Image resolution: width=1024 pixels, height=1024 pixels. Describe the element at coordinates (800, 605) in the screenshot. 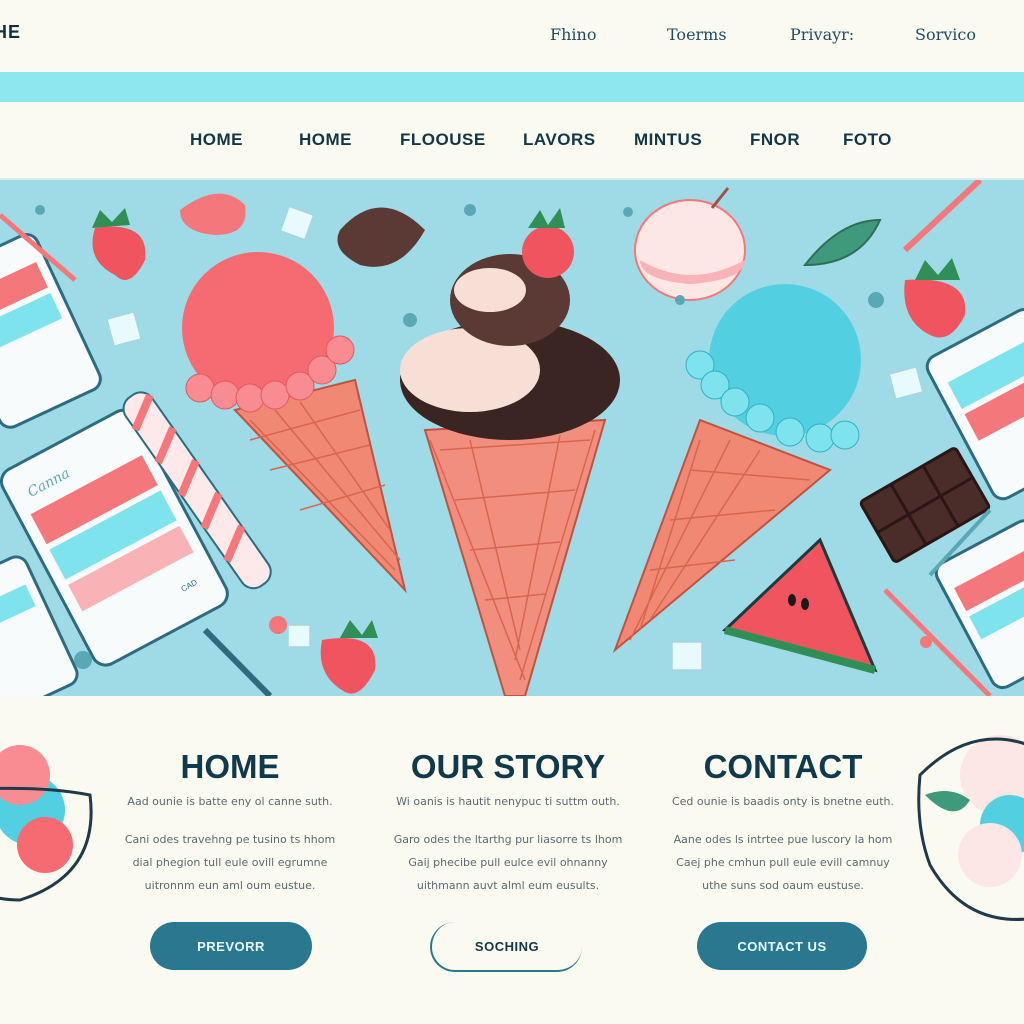

I see `watermelon-slice` at that location.